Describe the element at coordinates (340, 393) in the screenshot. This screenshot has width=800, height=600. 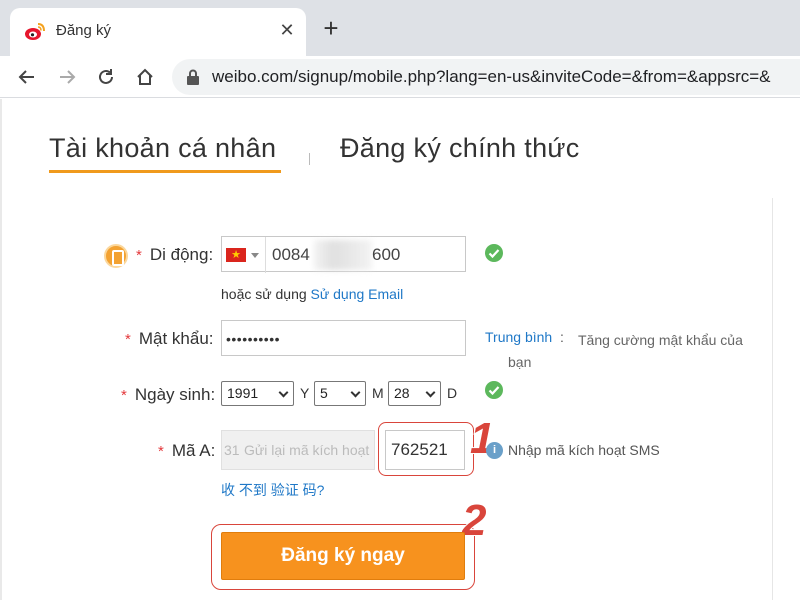
I see `birth-month-select: 5` at that location.